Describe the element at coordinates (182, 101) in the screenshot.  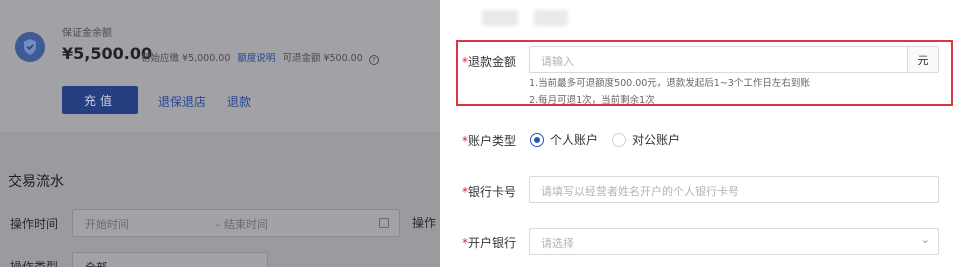
I see `withdraw-store-link: 退保退店` at that location.